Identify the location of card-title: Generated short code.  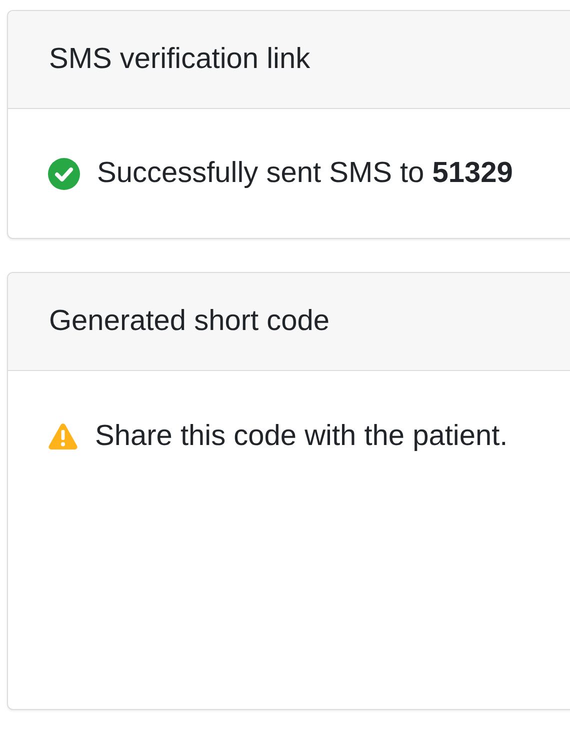
(189, 321).